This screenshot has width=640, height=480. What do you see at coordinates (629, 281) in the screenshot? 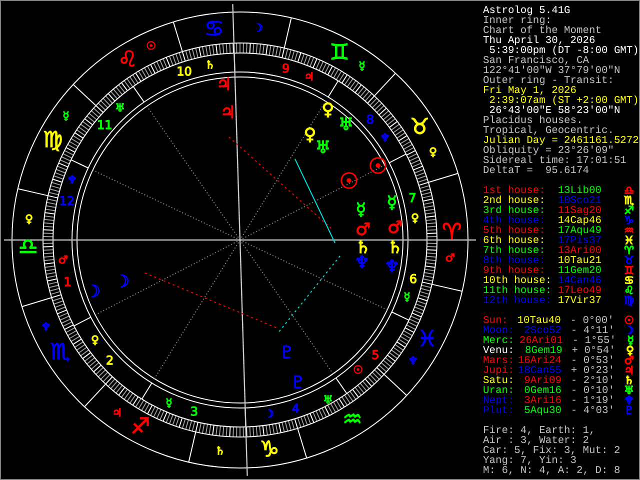
I see `sign-glyph: ♋` at bounding box center [629, 281].